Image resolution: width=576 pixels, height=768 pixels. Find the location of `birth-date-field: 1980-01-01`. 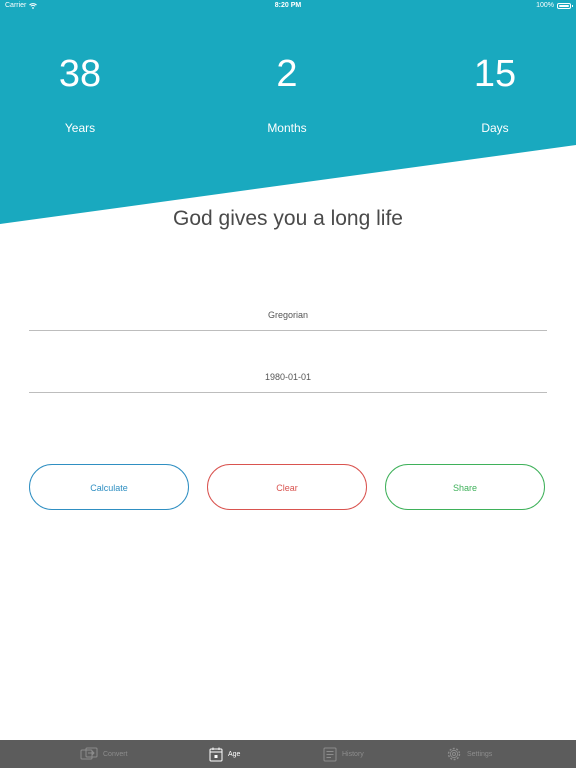

birth-date-field: 1980-01-01 is located at coordinates (288, 377).